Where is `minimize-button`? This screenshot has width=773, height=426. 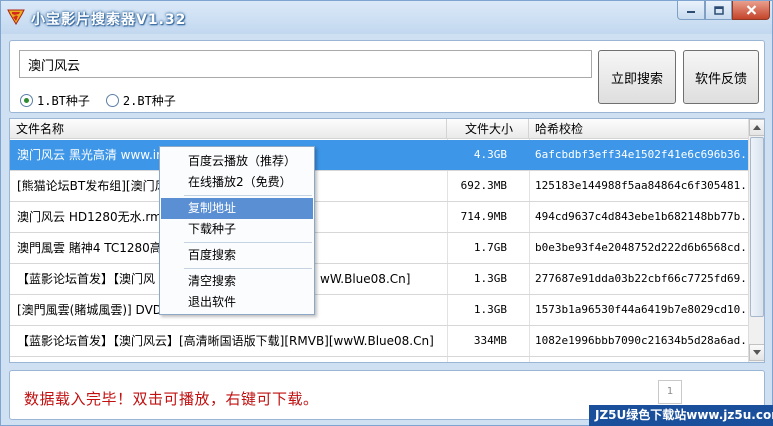
minimize-button is located at coordinates (691, 10).